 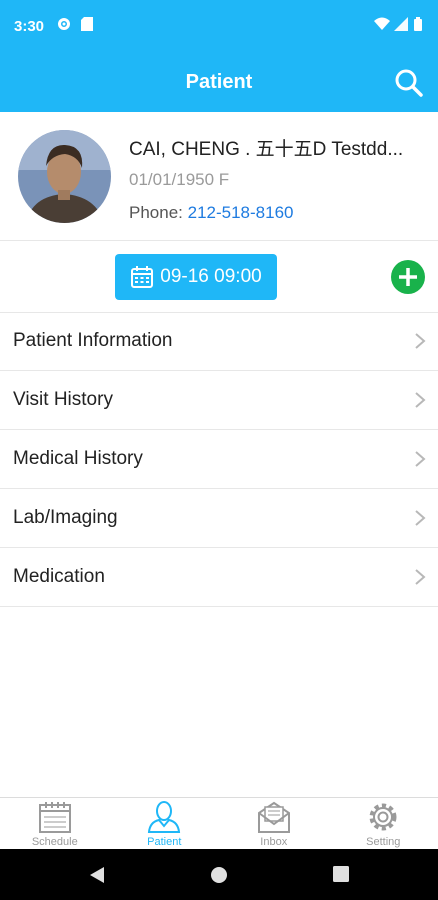 What do you see at coordinates (418, 26) in the screenshot?
I see `battery-icon` at bounding box center [418, 26].